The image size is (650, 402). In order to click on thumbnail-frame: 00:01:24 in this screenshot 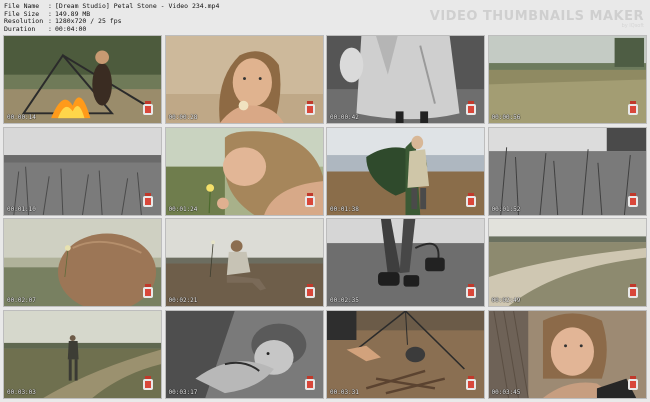, I will do `click(244, 171)`.